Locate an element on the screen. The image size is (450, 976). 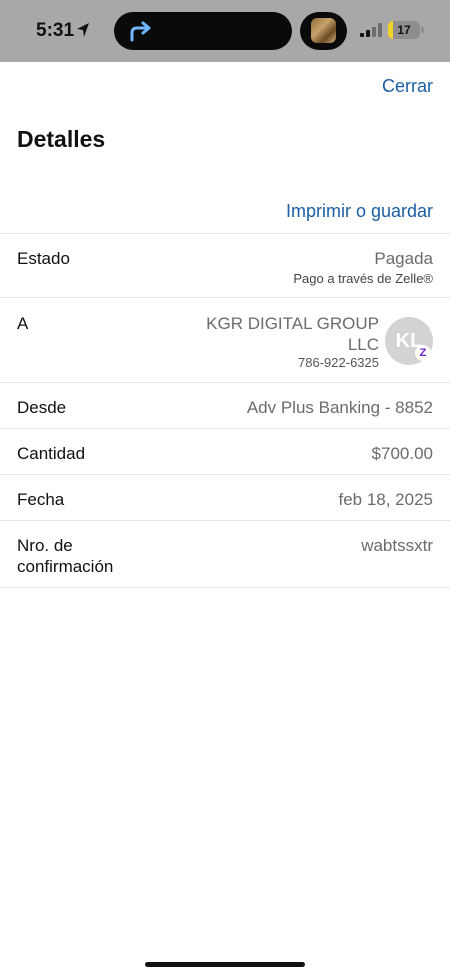
date-row: Fecha feb 18, 2025 is located at coordinates (225, 497).